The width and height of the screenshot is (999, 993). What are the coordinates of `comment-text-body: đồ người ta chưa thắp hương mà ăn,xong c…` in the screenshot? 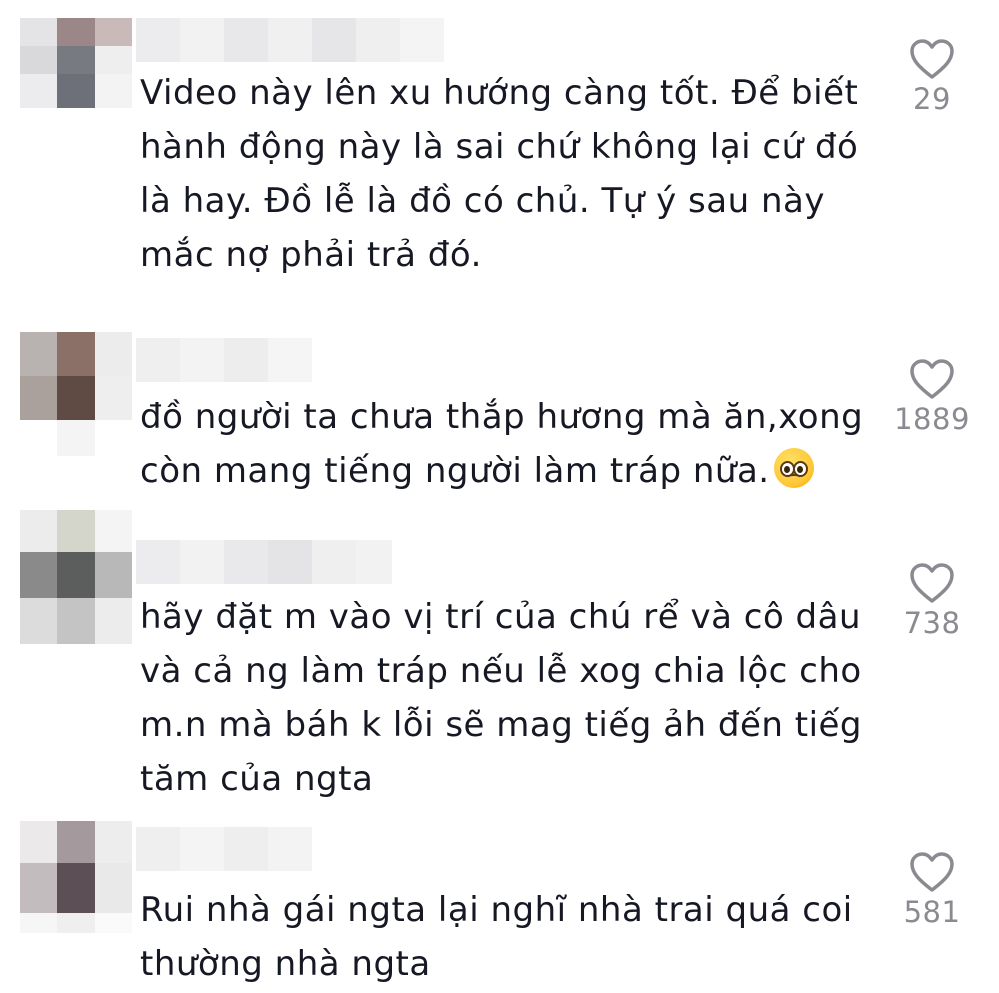 It's located at (502, 444).